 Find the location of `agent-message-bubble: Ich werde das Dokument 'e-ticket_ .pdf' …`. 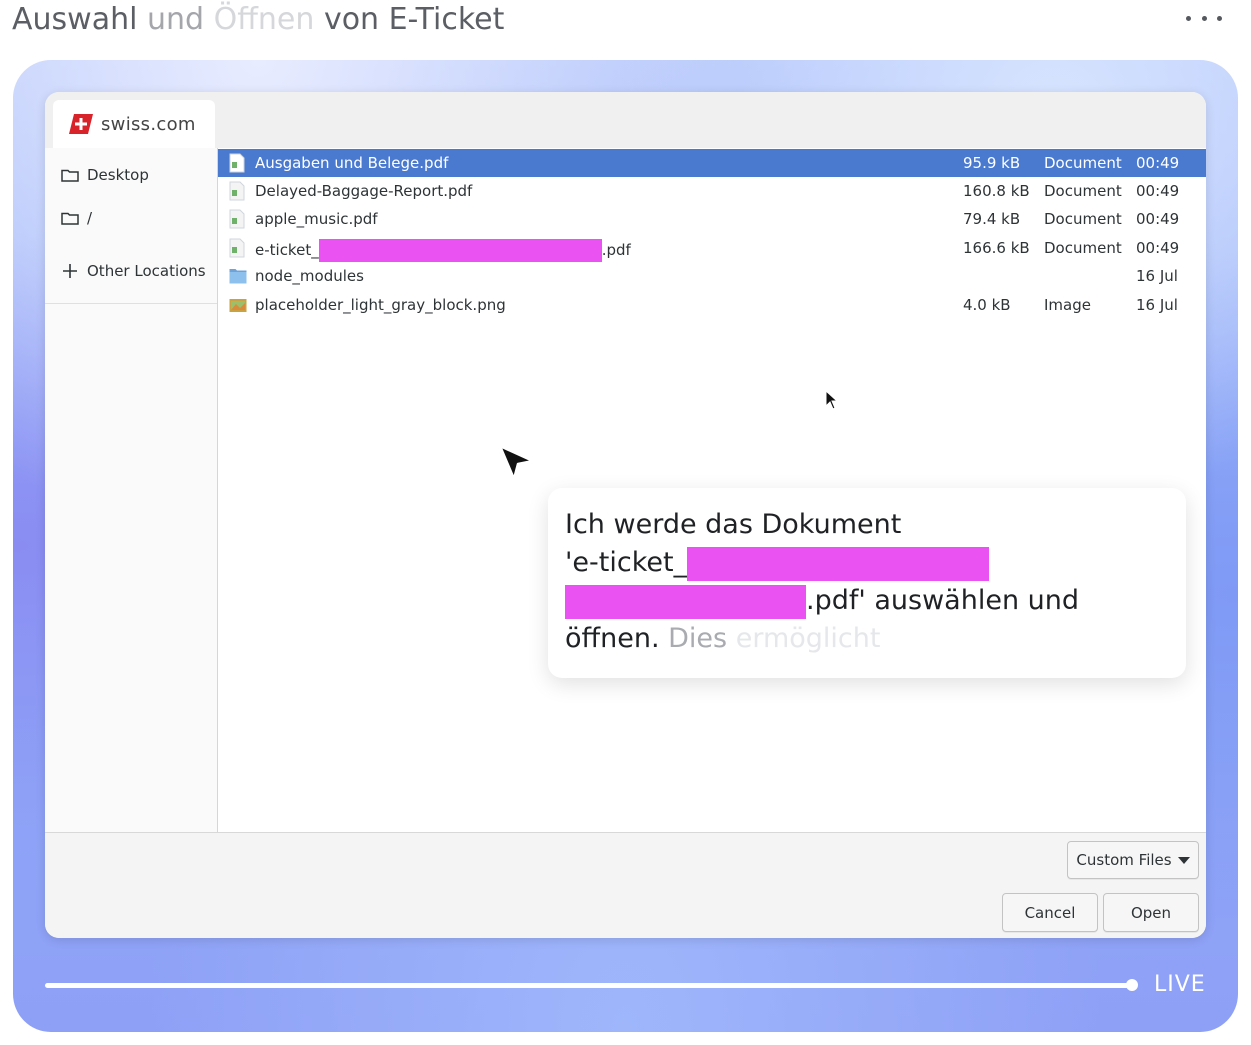

agent-message-bubble: Ich werde das Dokument 'e-ticket_ .pdf' … is located at coordinates (867, 583).